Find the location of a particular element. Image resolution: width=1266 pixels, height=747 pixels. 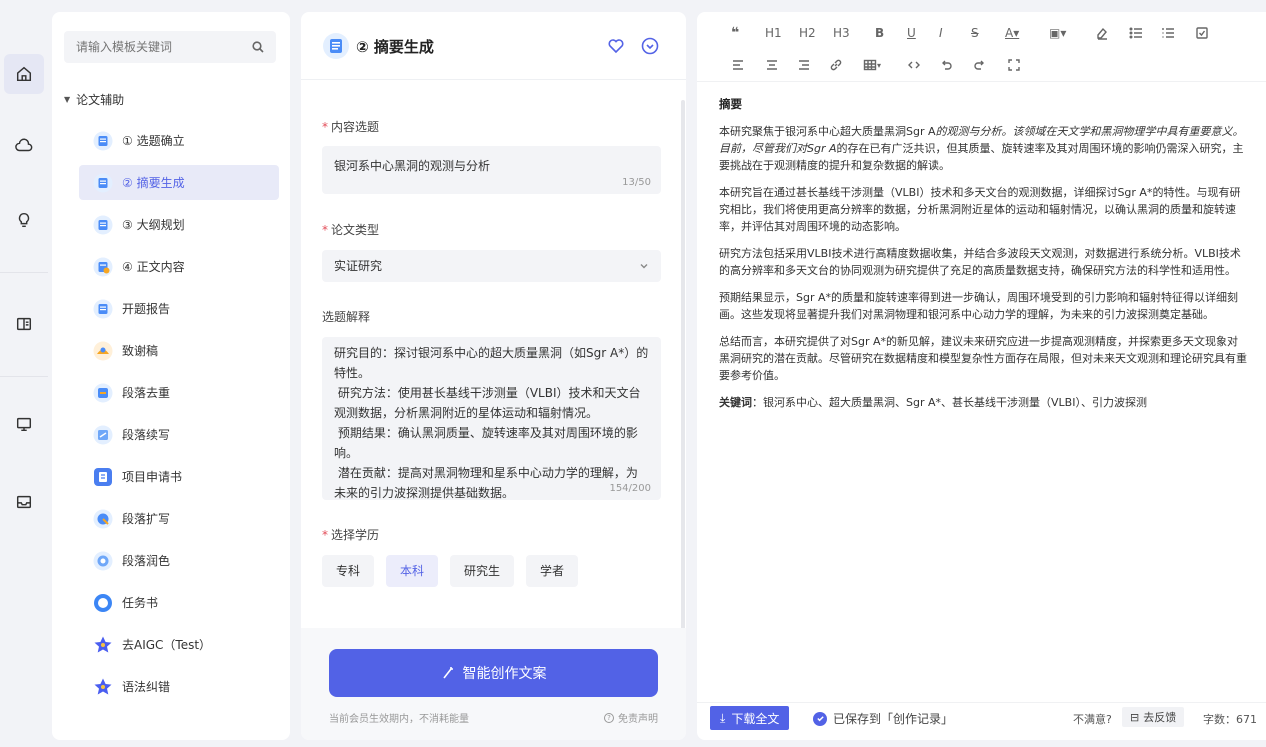

keywords-label: 关键词 is located at coordinates (735, 402).